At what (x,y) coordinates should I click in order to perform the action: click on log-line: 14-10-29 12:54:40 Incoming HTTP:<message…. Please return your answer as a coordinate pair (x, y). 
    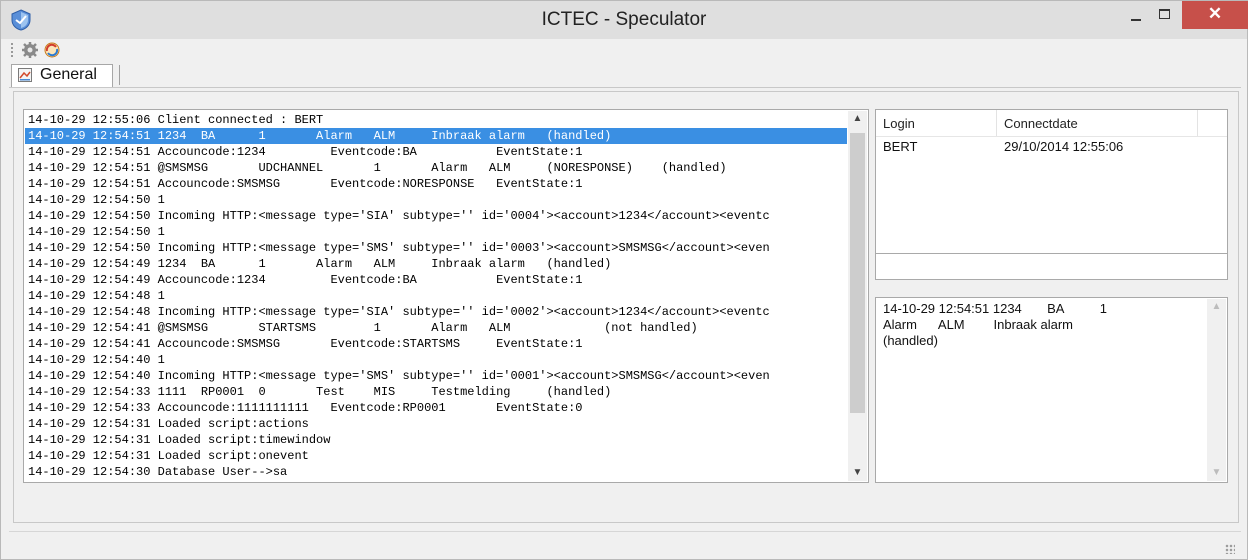
    Looking at the image, I should click on (436, 376).